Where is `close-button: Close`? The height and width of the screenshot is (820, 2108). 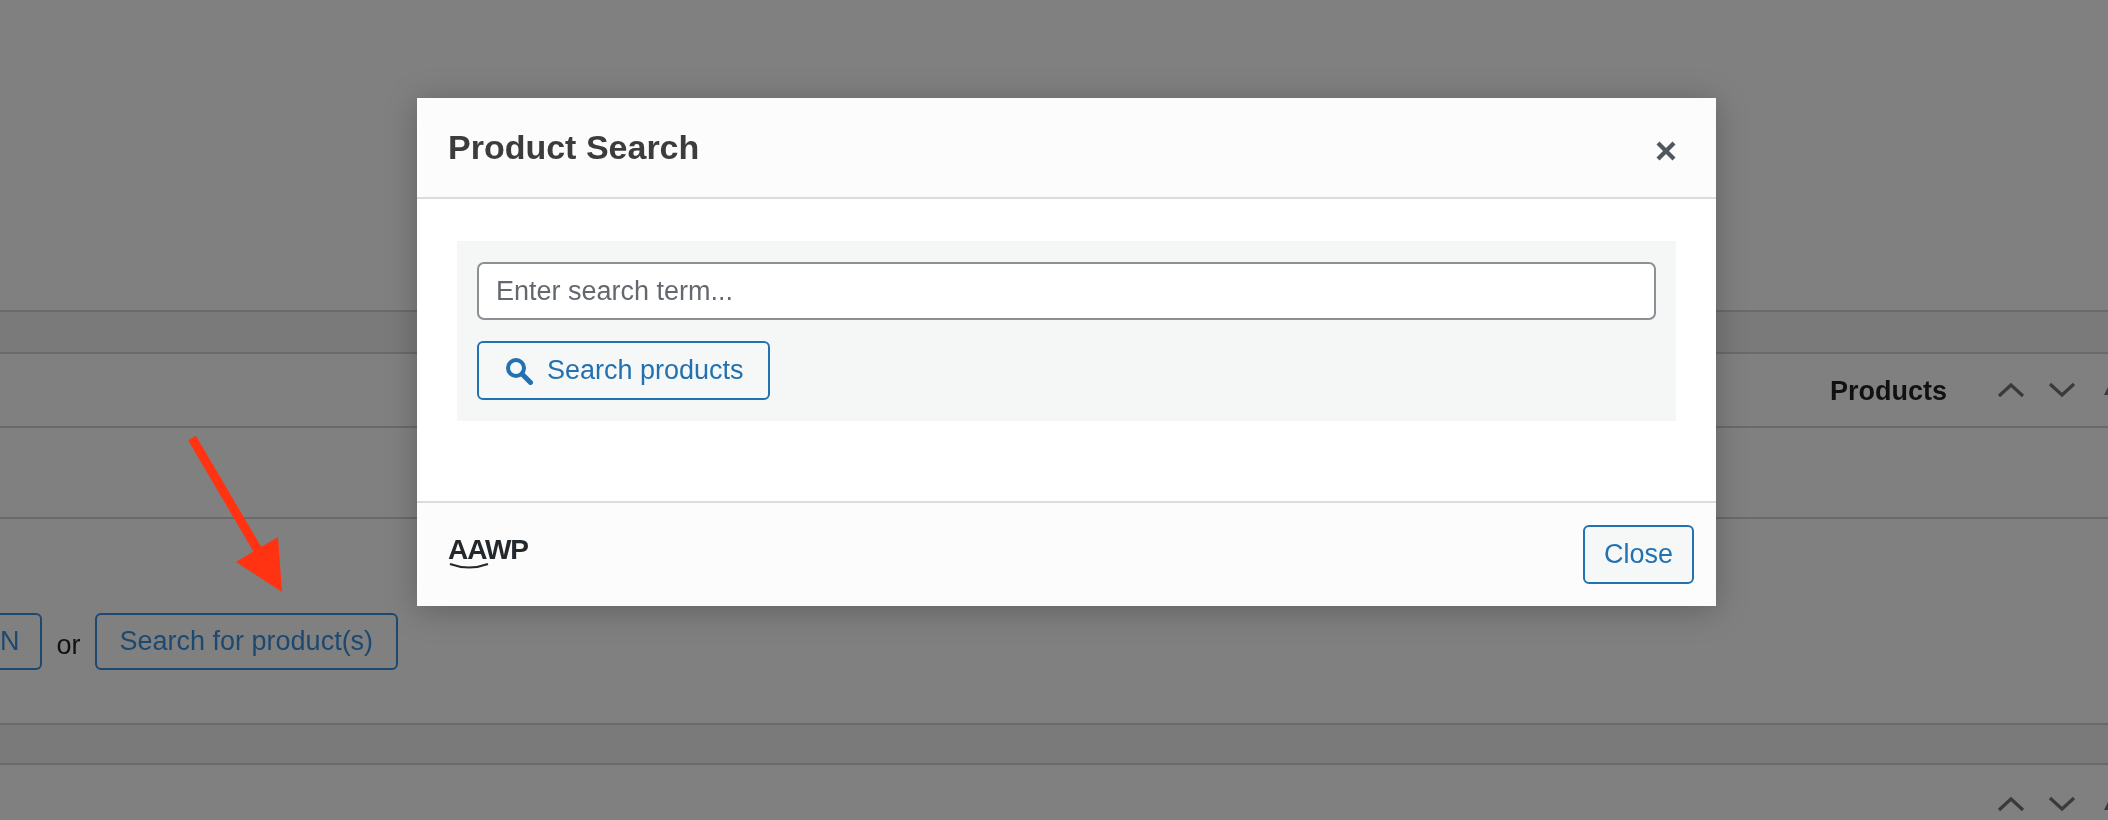 close-button: Close is located at coordinates (1638, 554).